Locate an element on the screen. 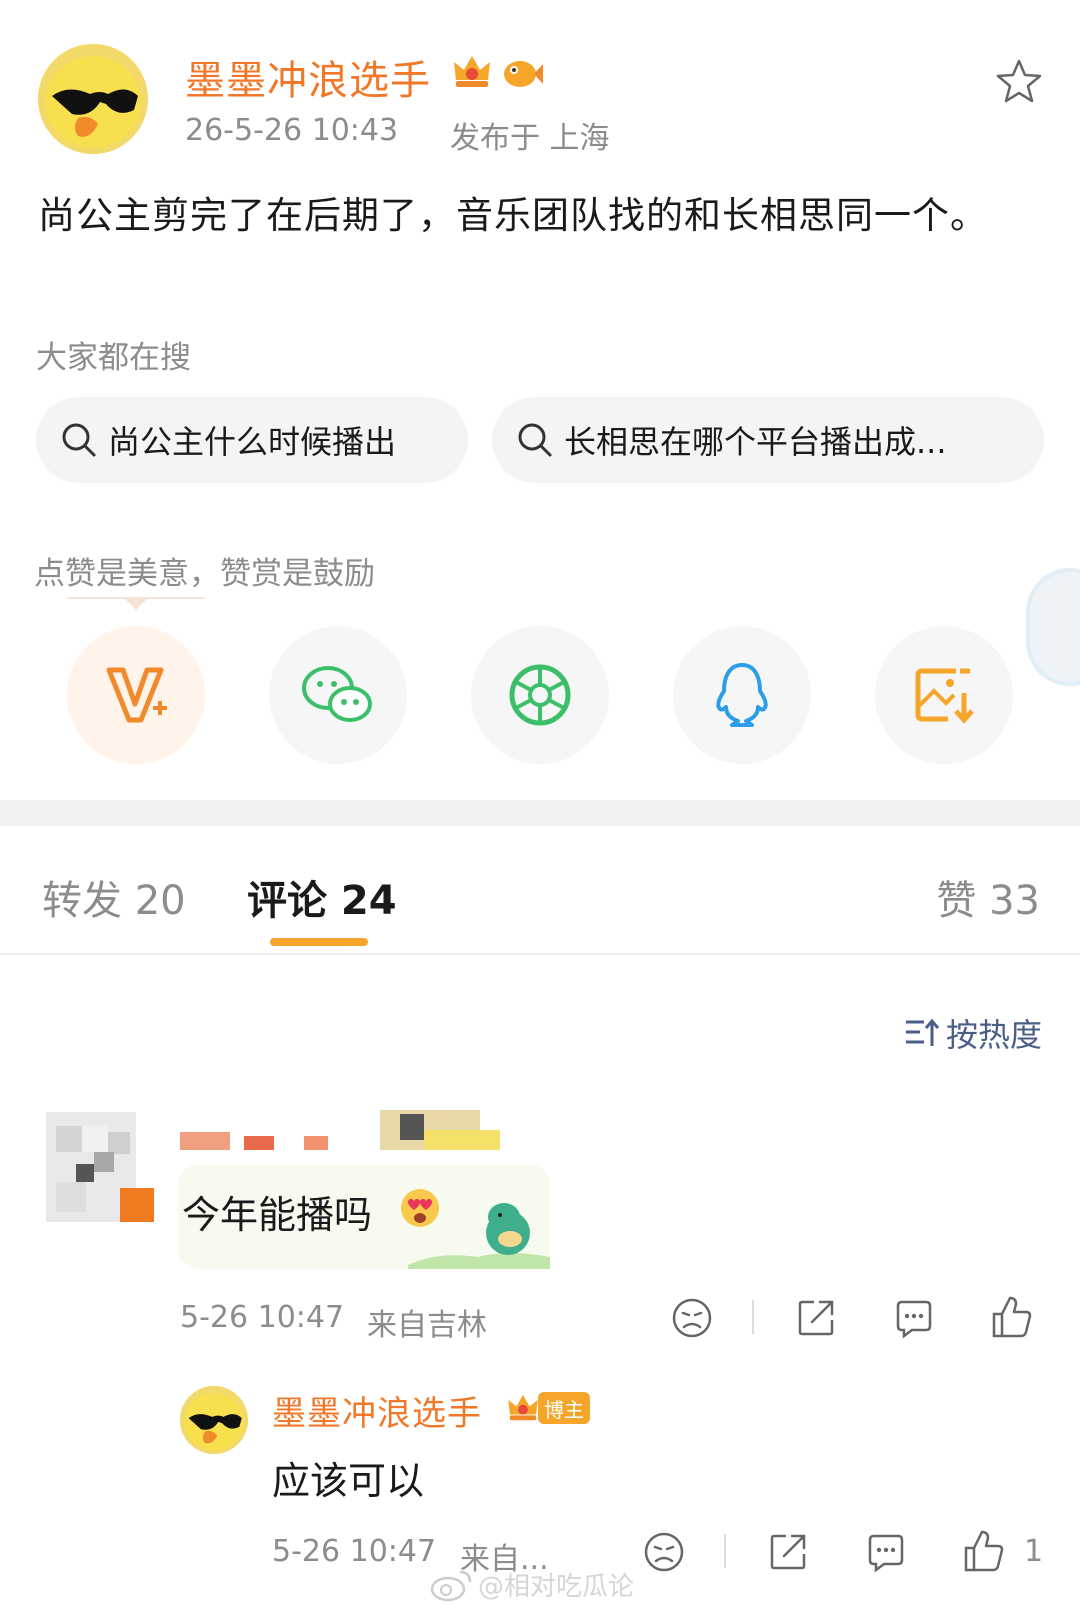  moments-share-button is located at coordinates (540, 695).